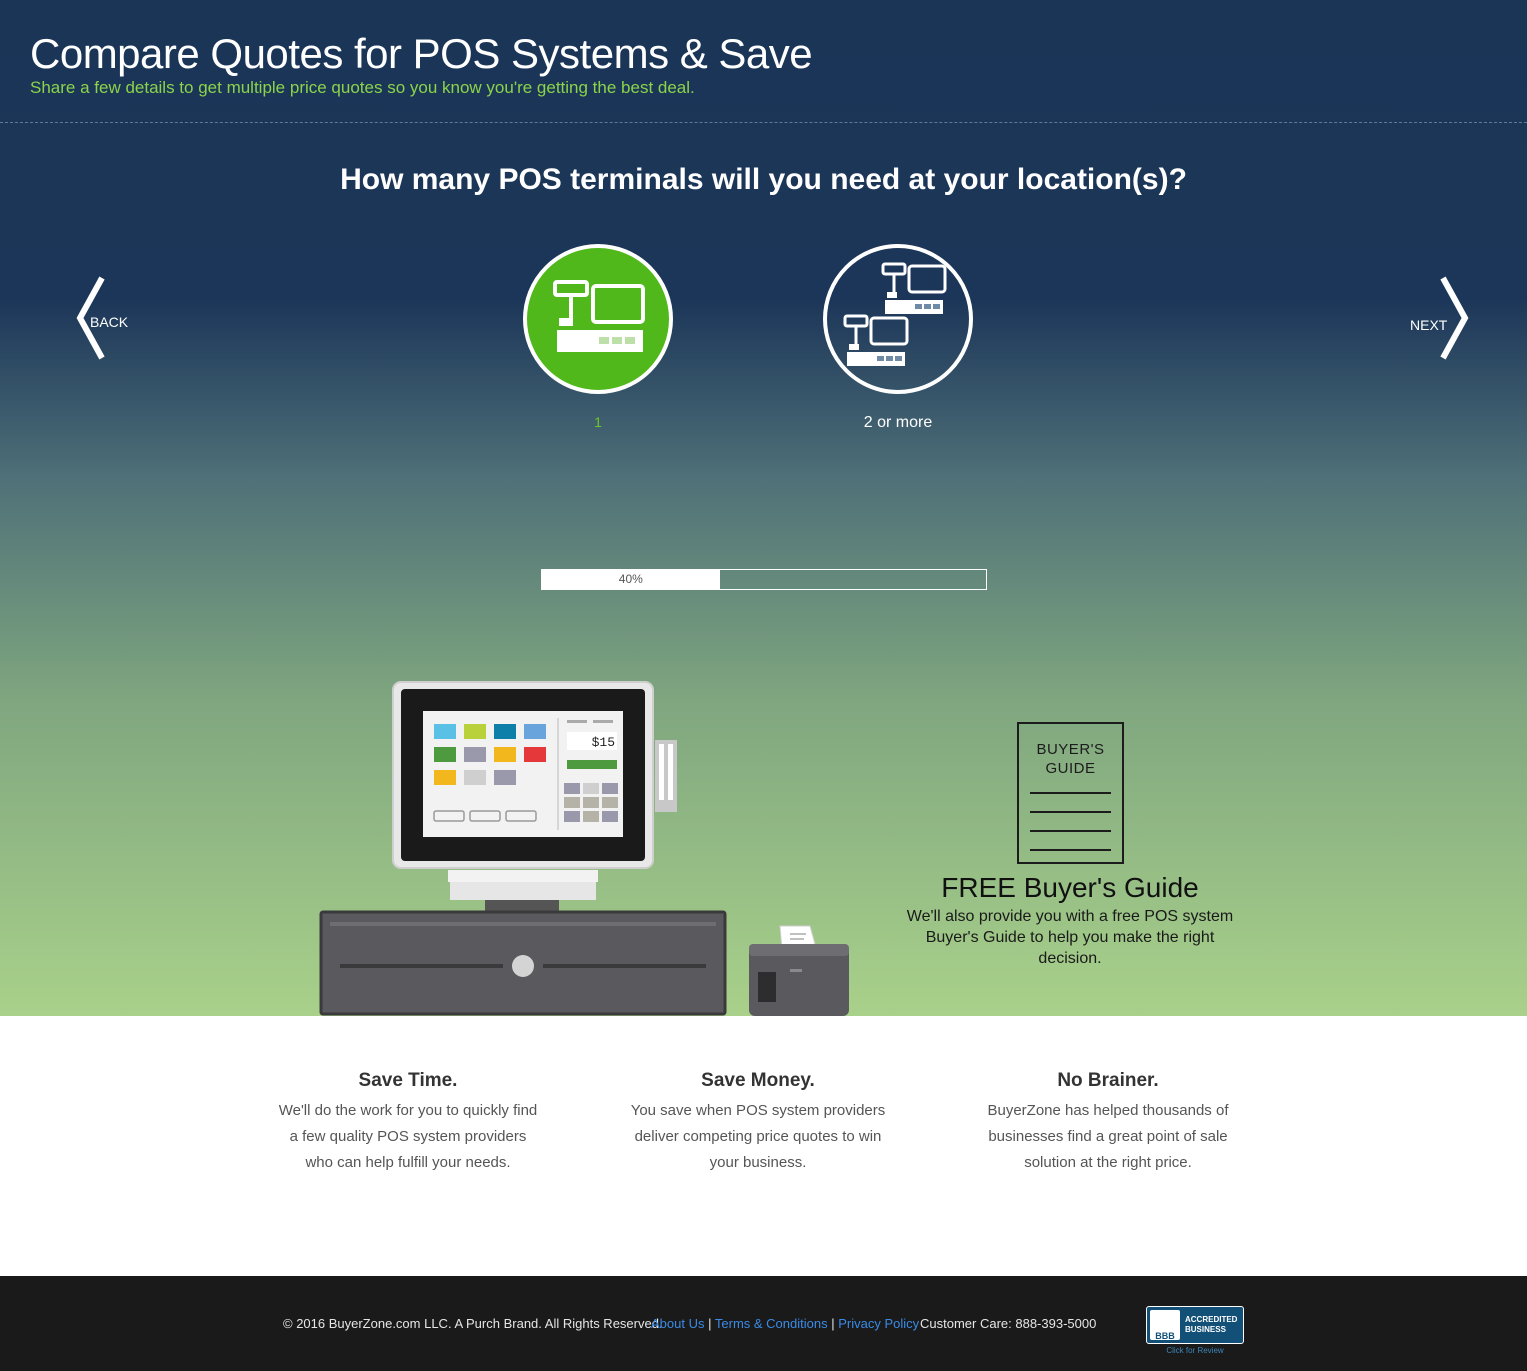  I want to click on option-two-label: 2 or more, so click(898, 422).